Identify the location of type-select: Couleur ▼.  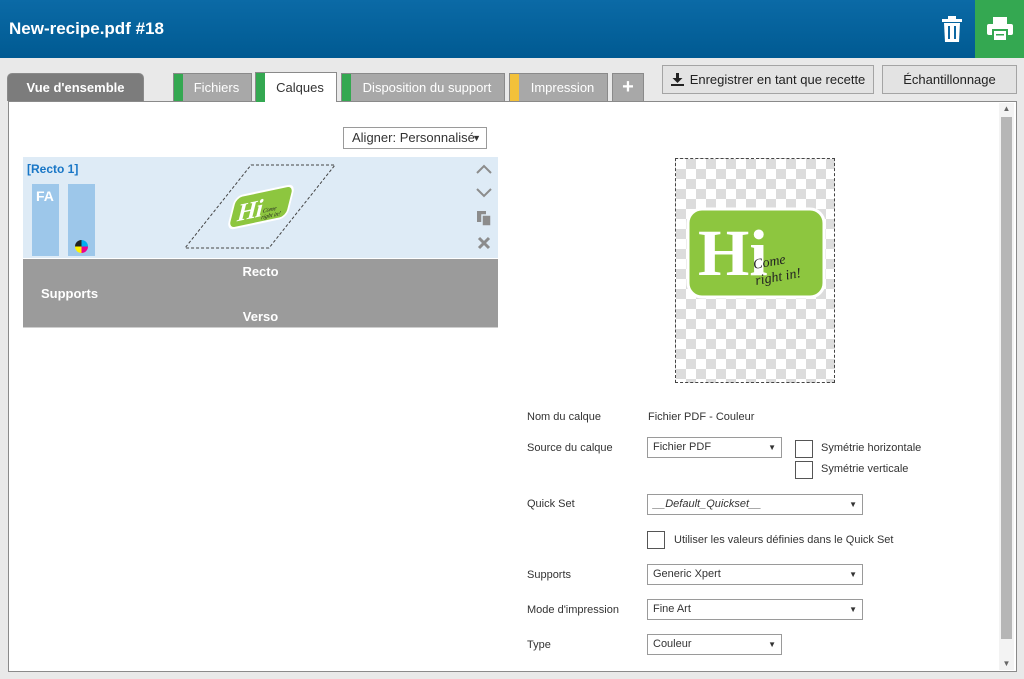
(714, 644).